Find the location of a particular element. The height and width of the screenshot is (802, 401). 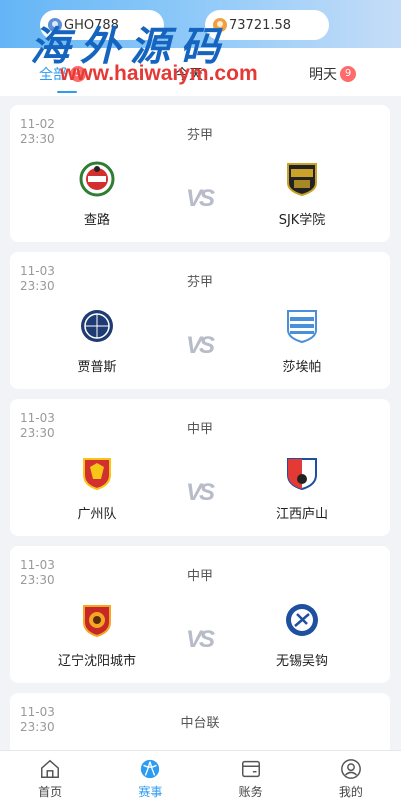

balance-pill: 73721.58 is located at coordinates (267, 25).